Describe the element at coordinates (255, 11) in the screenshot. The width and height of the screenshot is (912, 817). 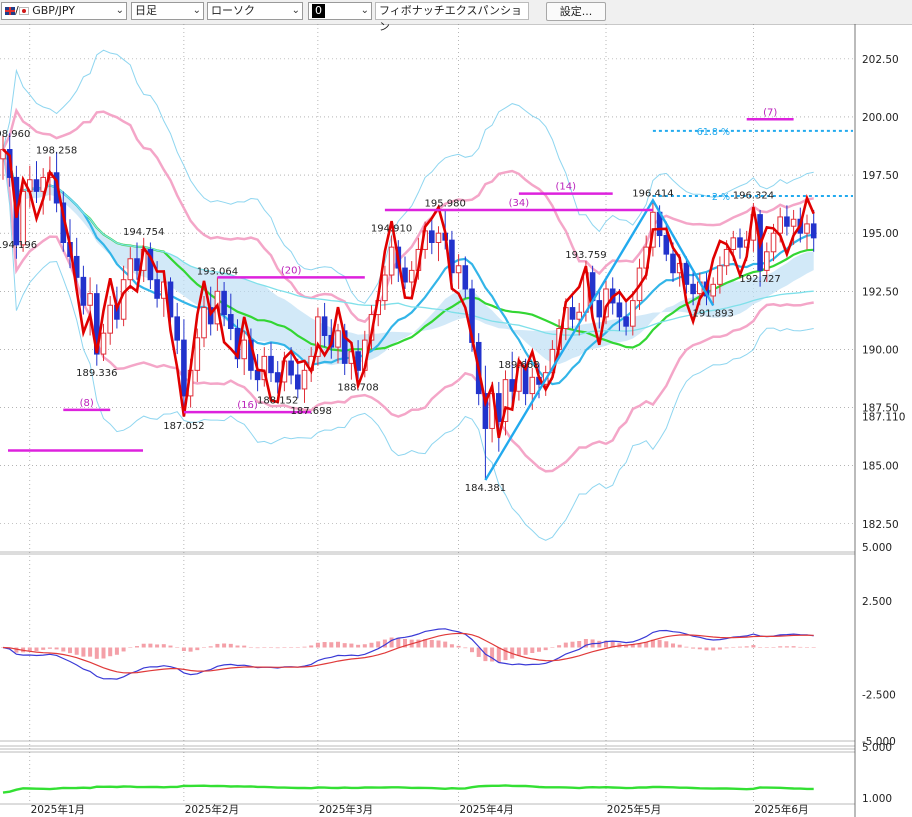
I see `chart-style-select: ローソク ⌄` at that location.